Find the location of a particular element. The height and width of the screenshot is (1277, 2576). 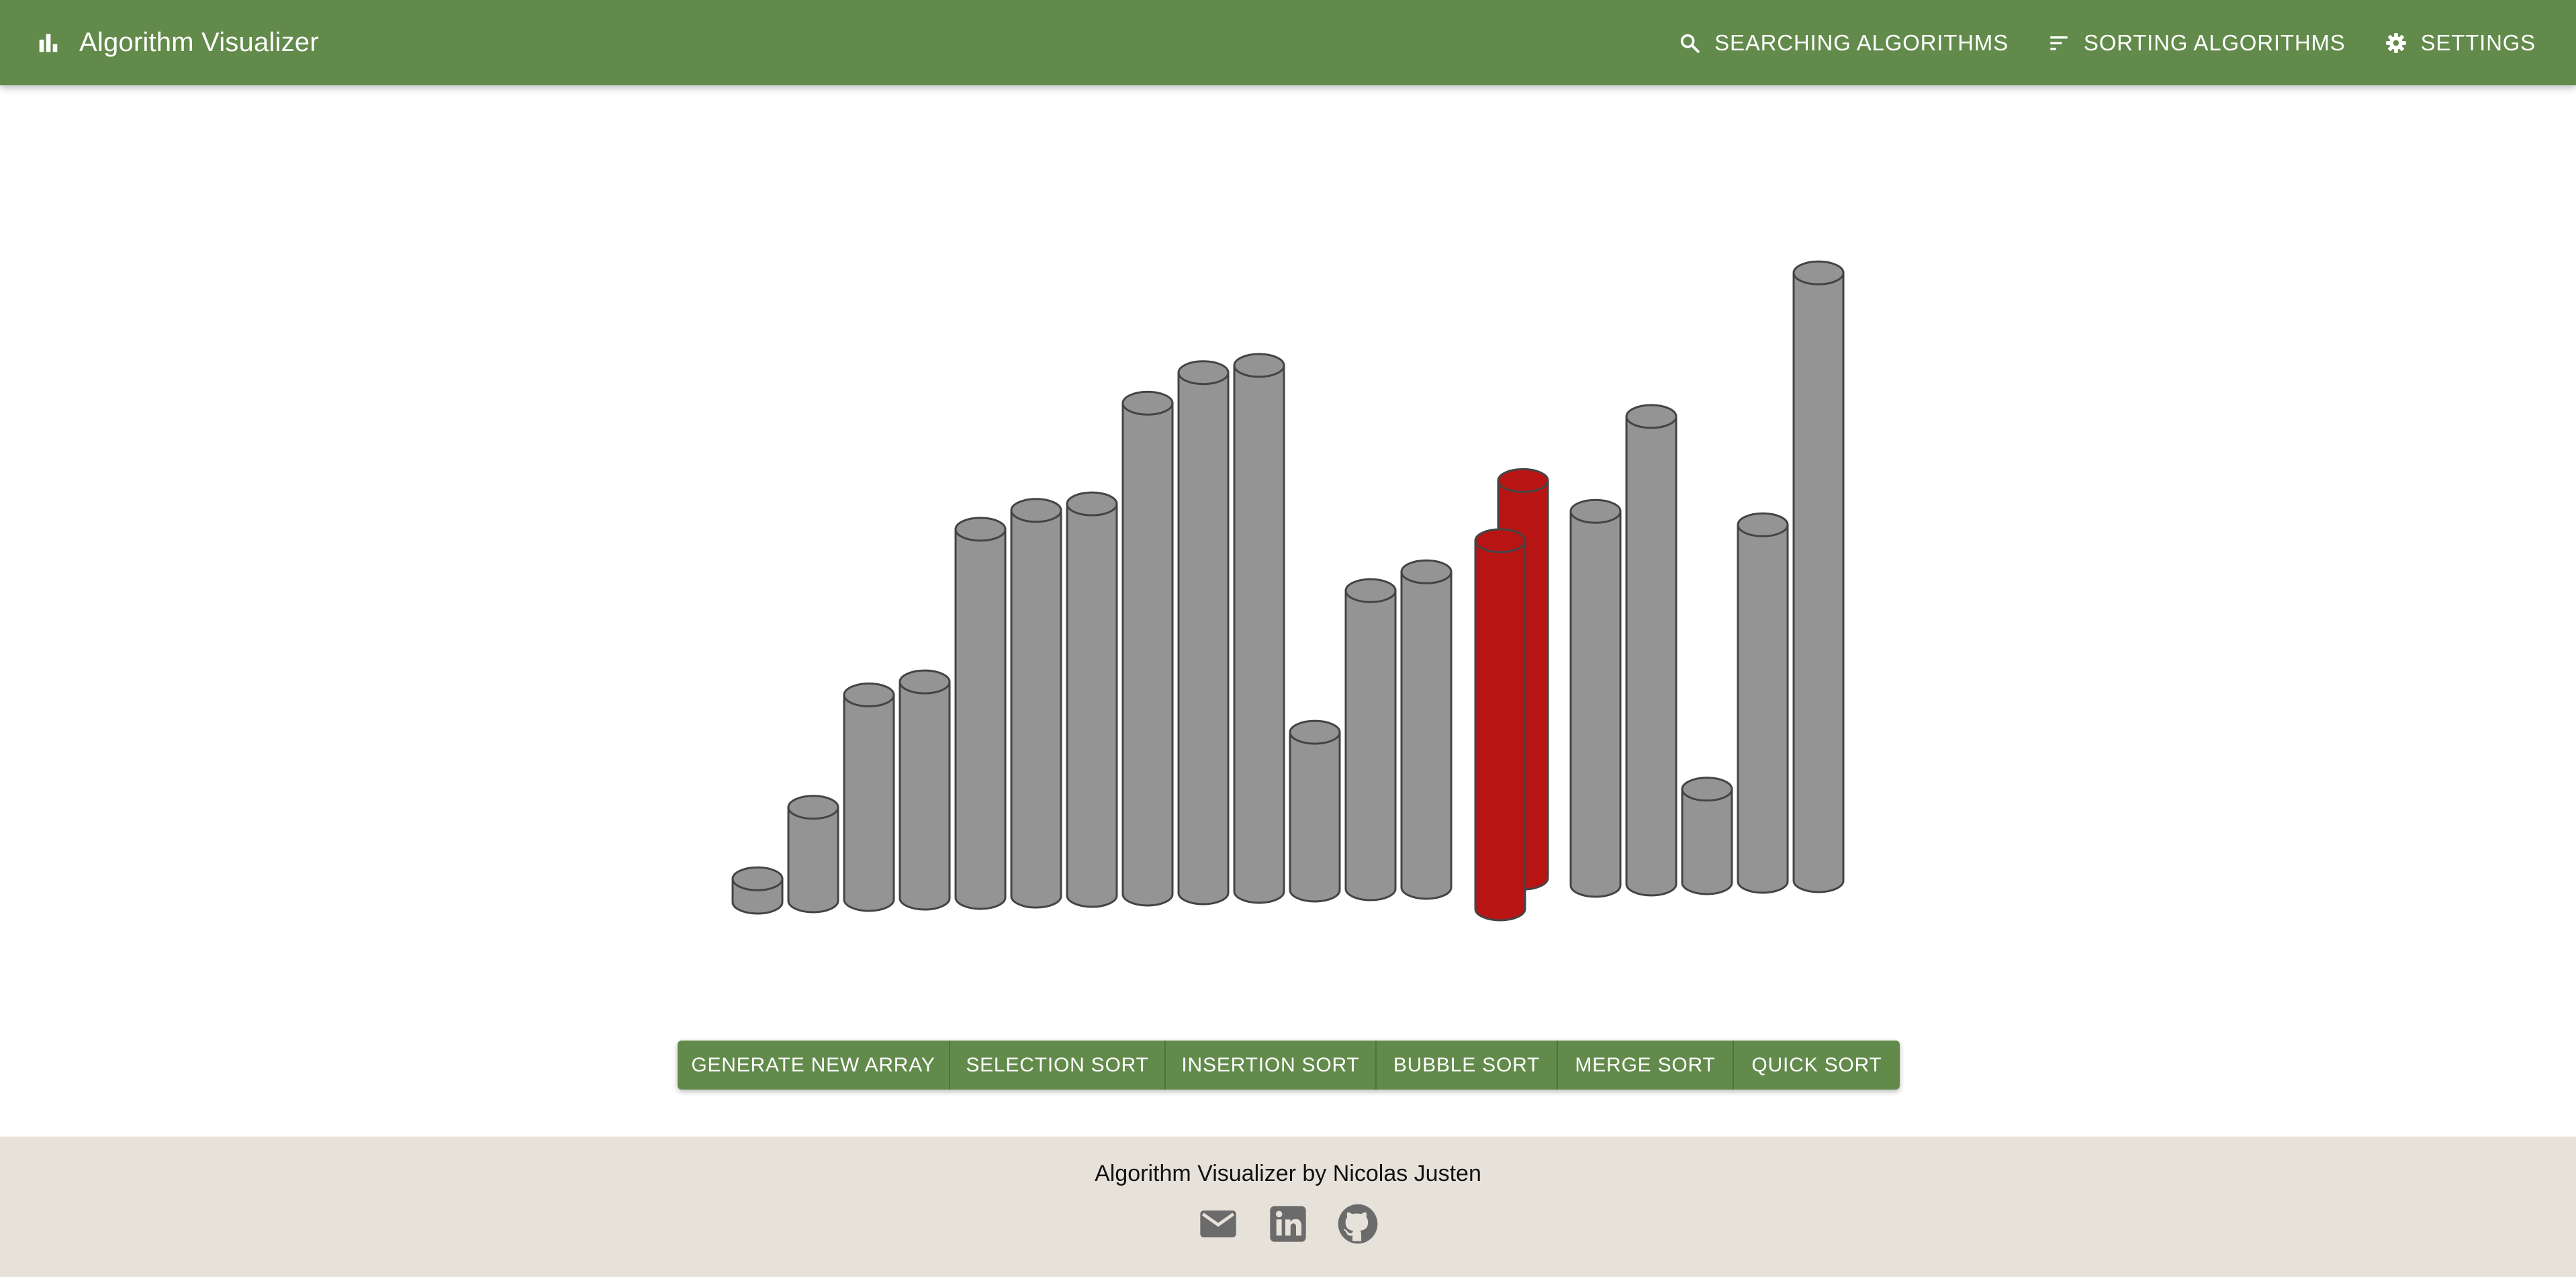

nav-searching-algorithms: SEARCHING ALGORITHMS is located at coordinates (1843, 43).